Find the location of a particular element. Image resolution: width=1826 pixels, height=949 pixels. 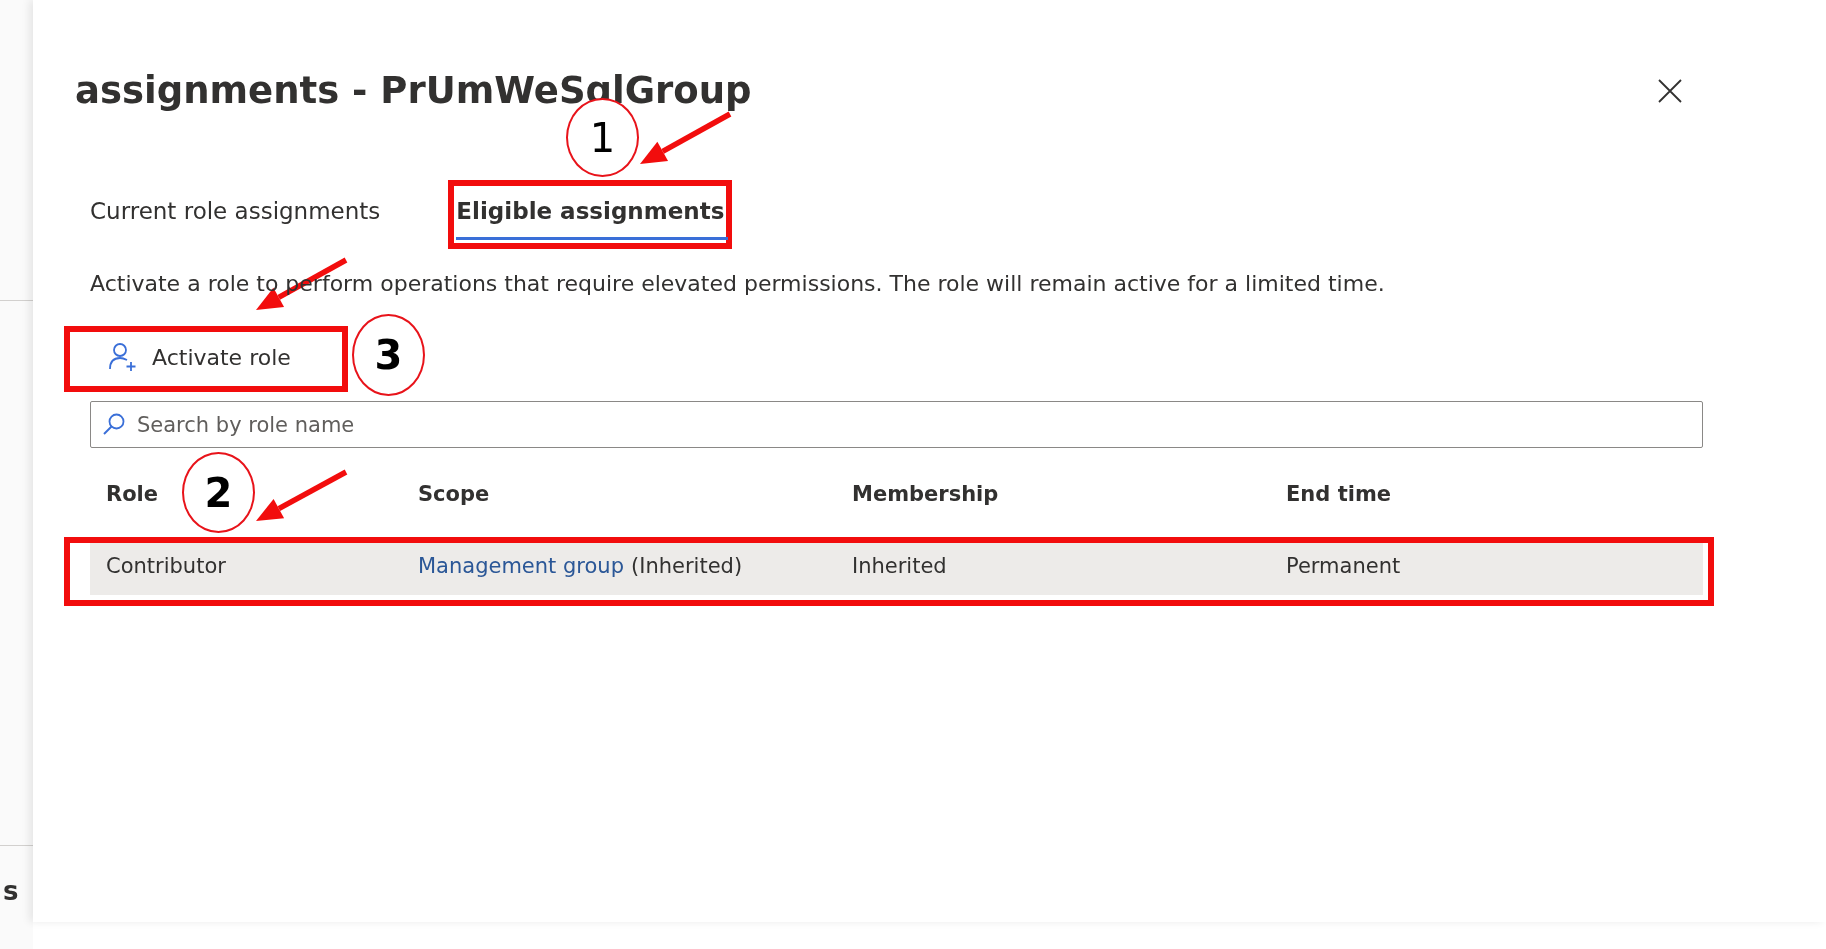

table-cell: Contributor is located at coordinates (166, 566).